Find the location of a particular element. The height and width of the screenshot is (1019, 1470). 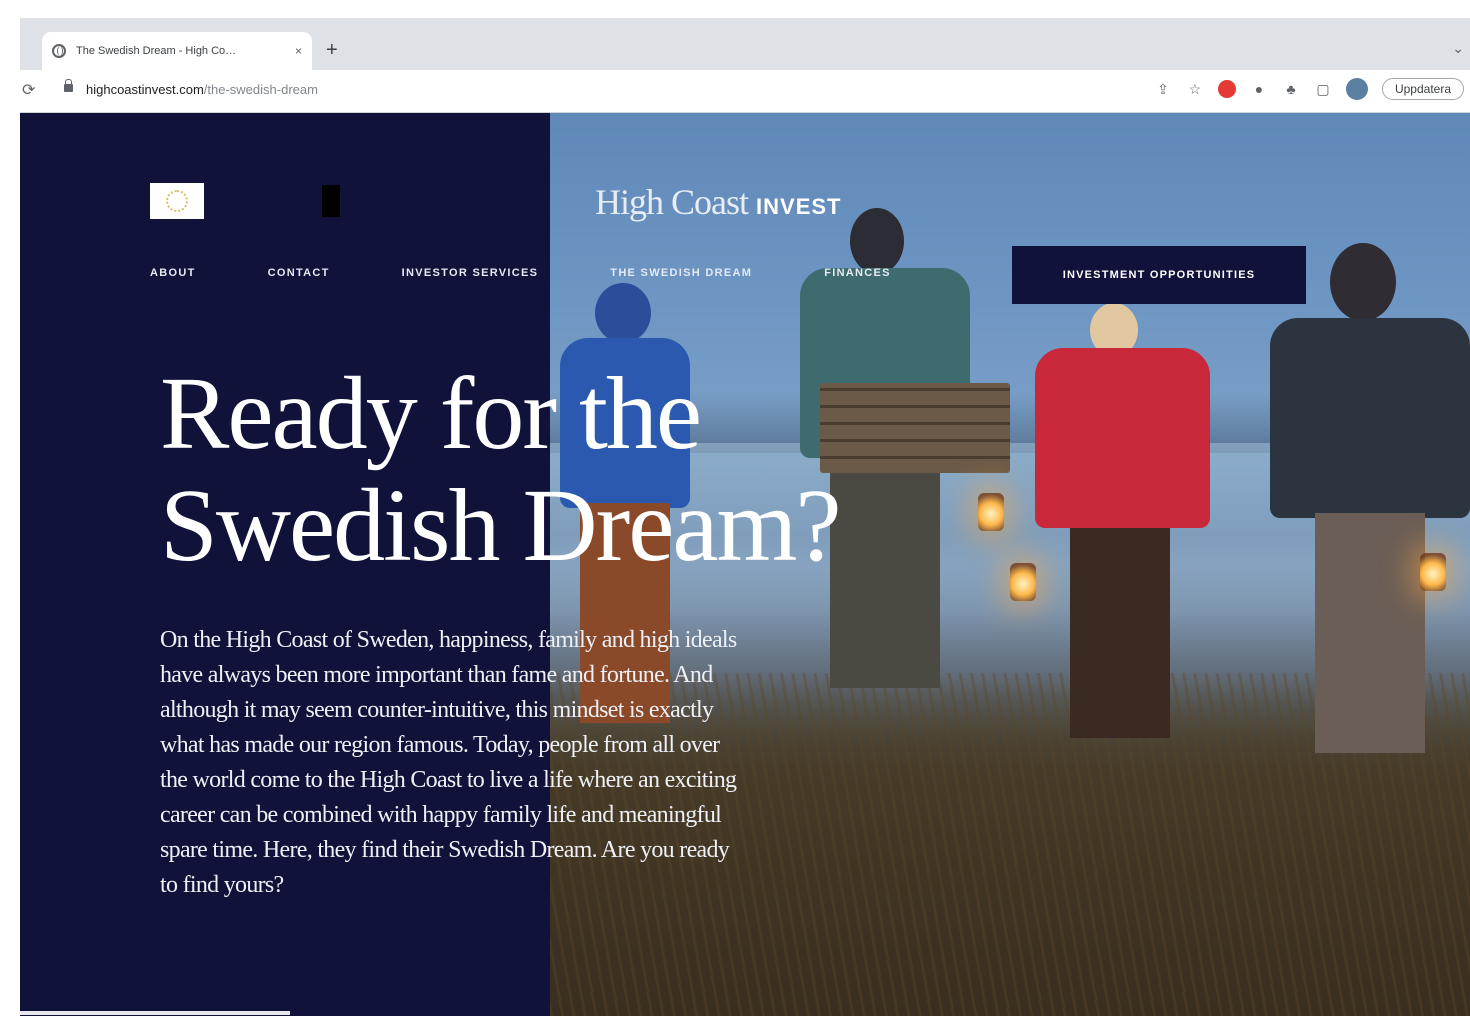

brand-serif: High Coast is located at coordinates (672, 202).